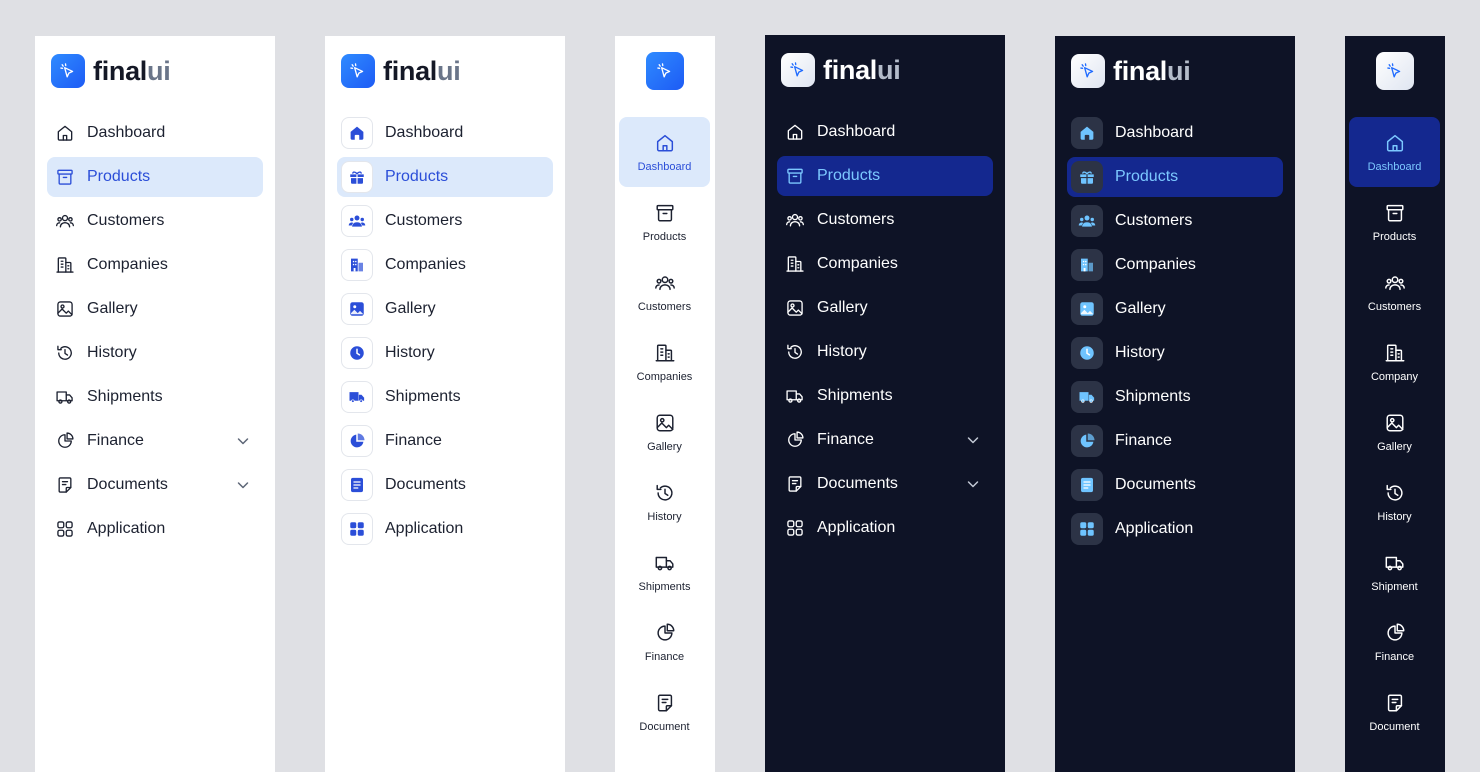 The height and width of the screenshot is (772, 1480). What do you see at coordinates (1087, 265) in the screenshot?
I see `building-icon` at bounding box center [1087, 265].